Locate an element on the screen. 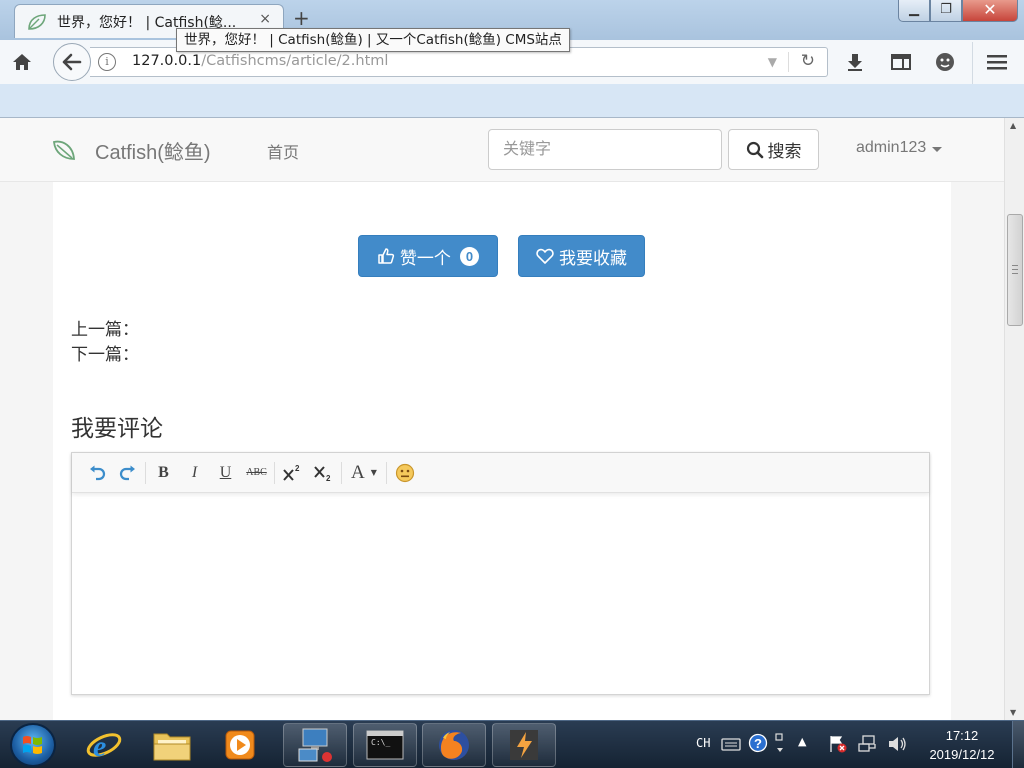 This screenshot has width=1024, height=768. site-brand: Catfish(鲶鱼) is located at coordinates (153, 150).